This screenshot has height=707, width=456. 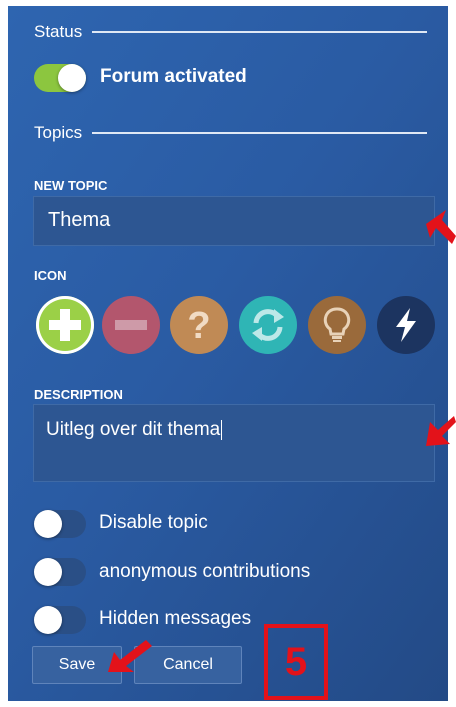 I want to click on new-topic-input: Thema, so click(x=234, y=221).